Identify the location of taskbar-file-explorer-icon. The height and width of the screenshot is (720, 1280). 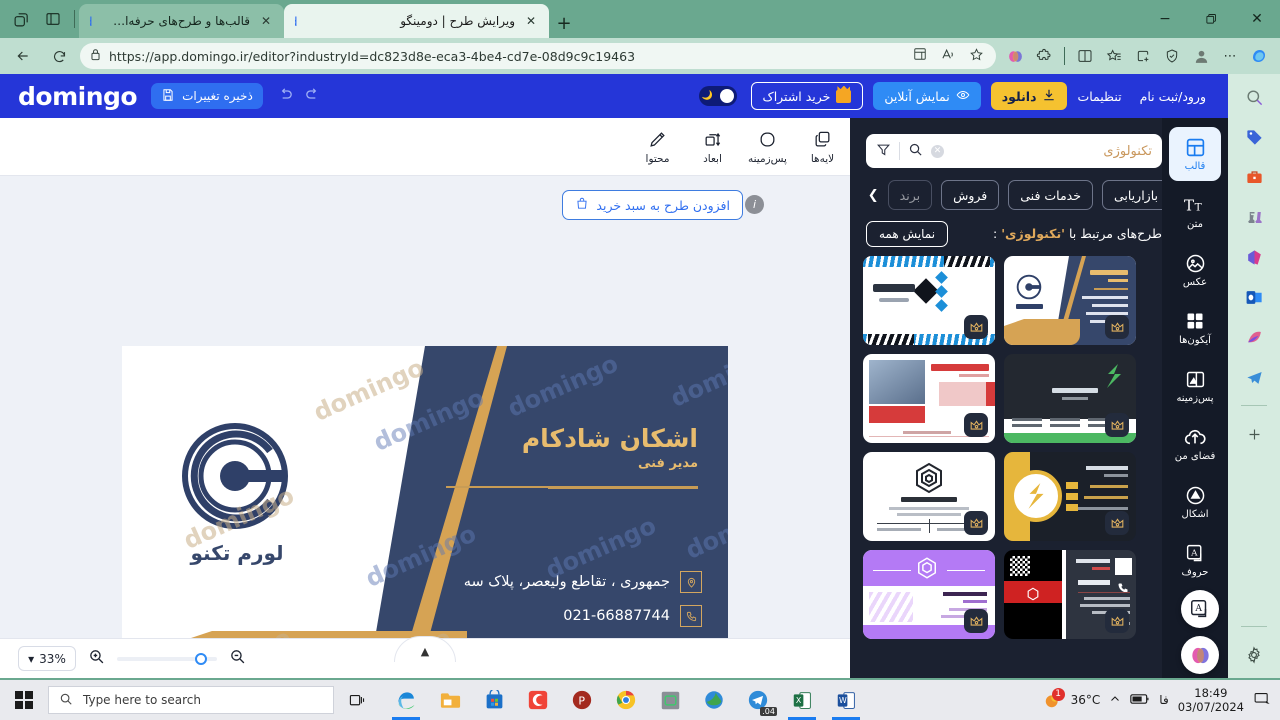
(450, 700).